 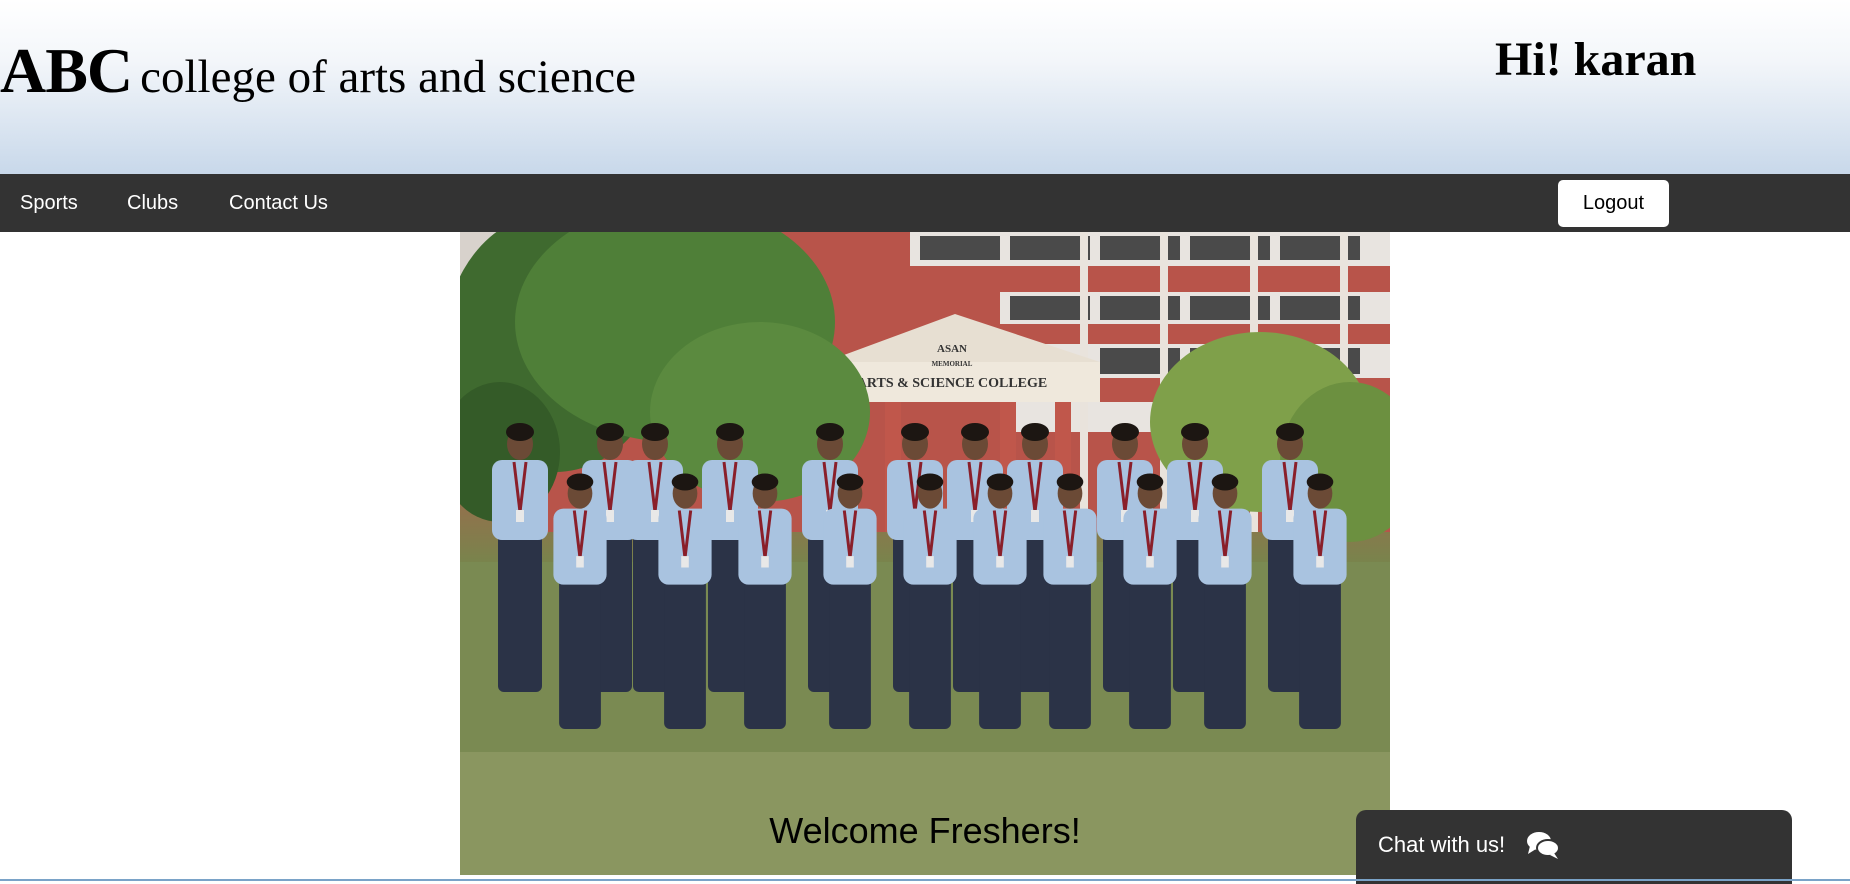 I want to click on brand-abbreviation: ABC, so click(x=66, y=70).